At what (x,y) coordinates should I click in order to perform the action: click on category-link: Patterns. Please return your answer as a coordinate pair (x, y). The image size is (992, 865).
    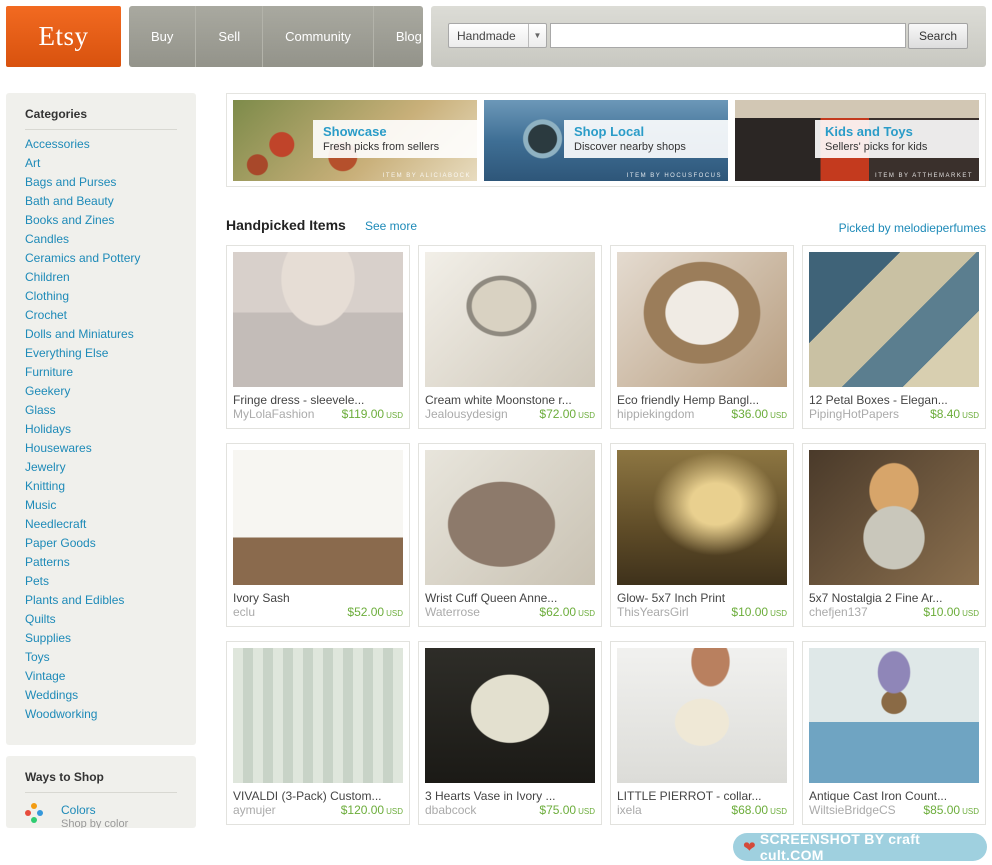
    Looking at the image, I should click on (101, 562).